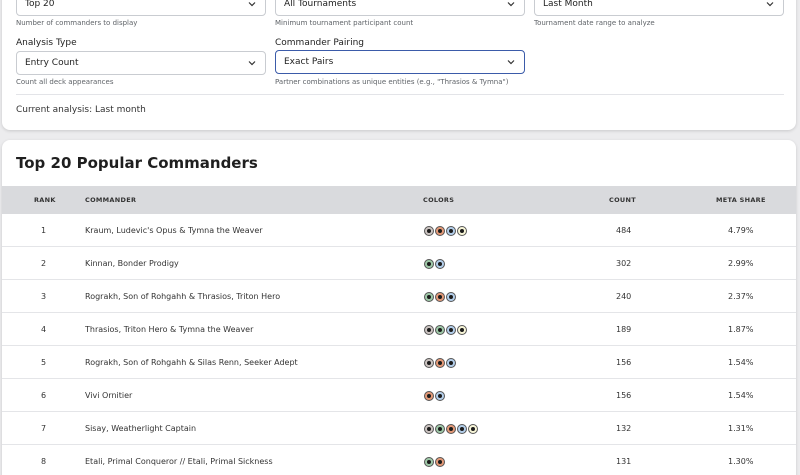  I want to click on header-rank: RANK, so click(45, 200).